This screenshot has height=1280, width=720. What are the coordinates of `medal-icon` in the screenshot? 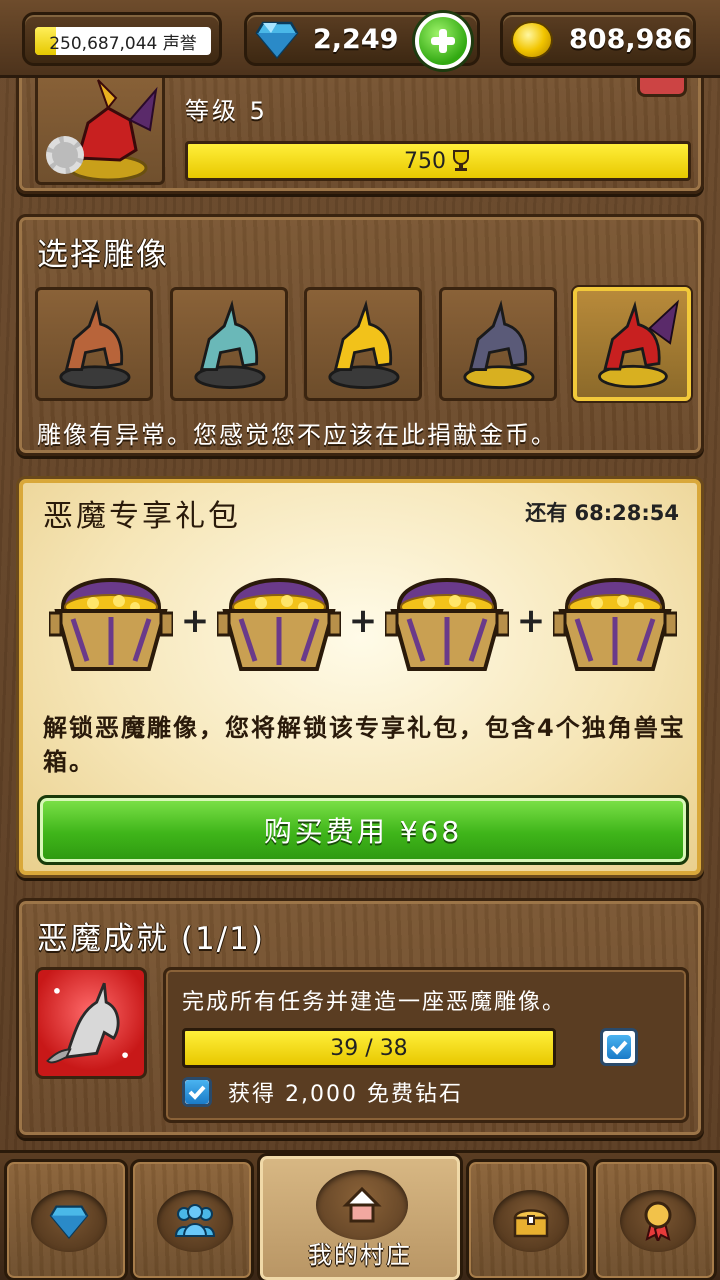 It's located at (658, 1221).